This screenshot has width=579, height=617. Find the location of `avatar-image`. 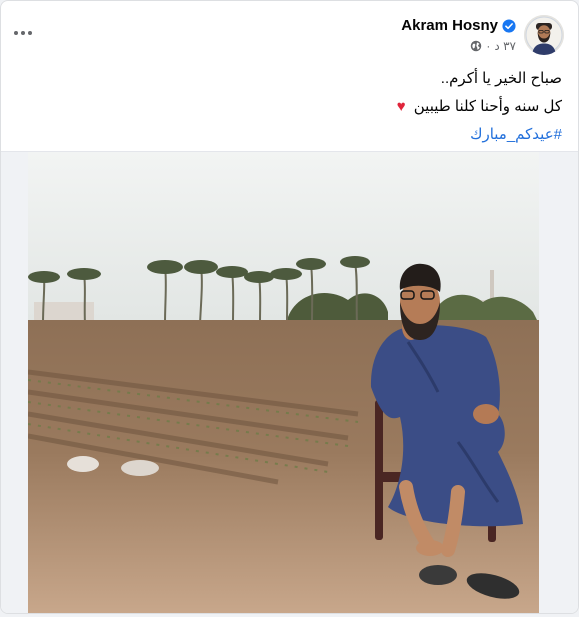

avatar-image is located at coordinates (544, 35).